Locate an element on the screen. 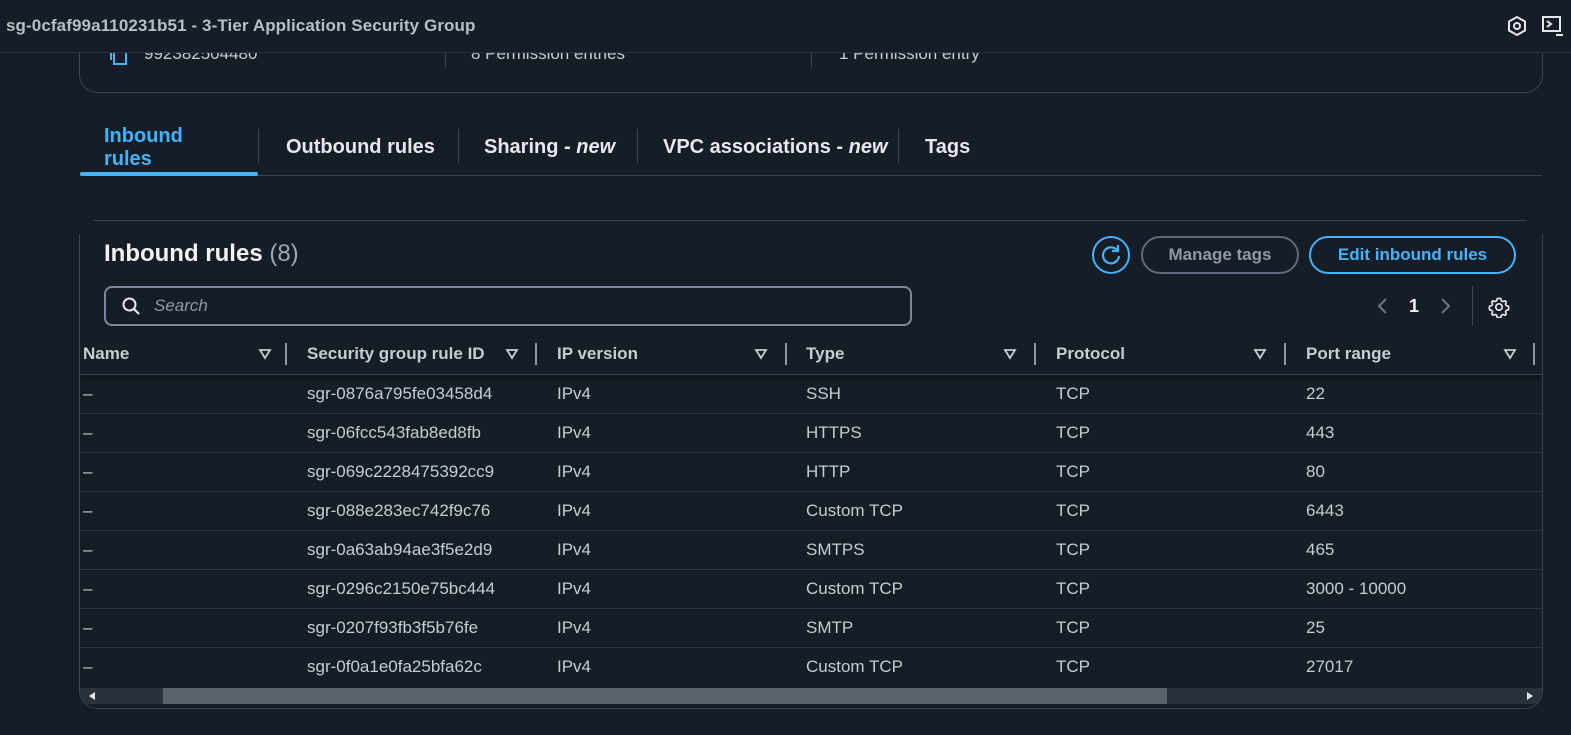 The width and height of the screenshot is (1571, 735). edit-inbound-rules-button: Edit inbound rules is located at coordinates (1412, 255).